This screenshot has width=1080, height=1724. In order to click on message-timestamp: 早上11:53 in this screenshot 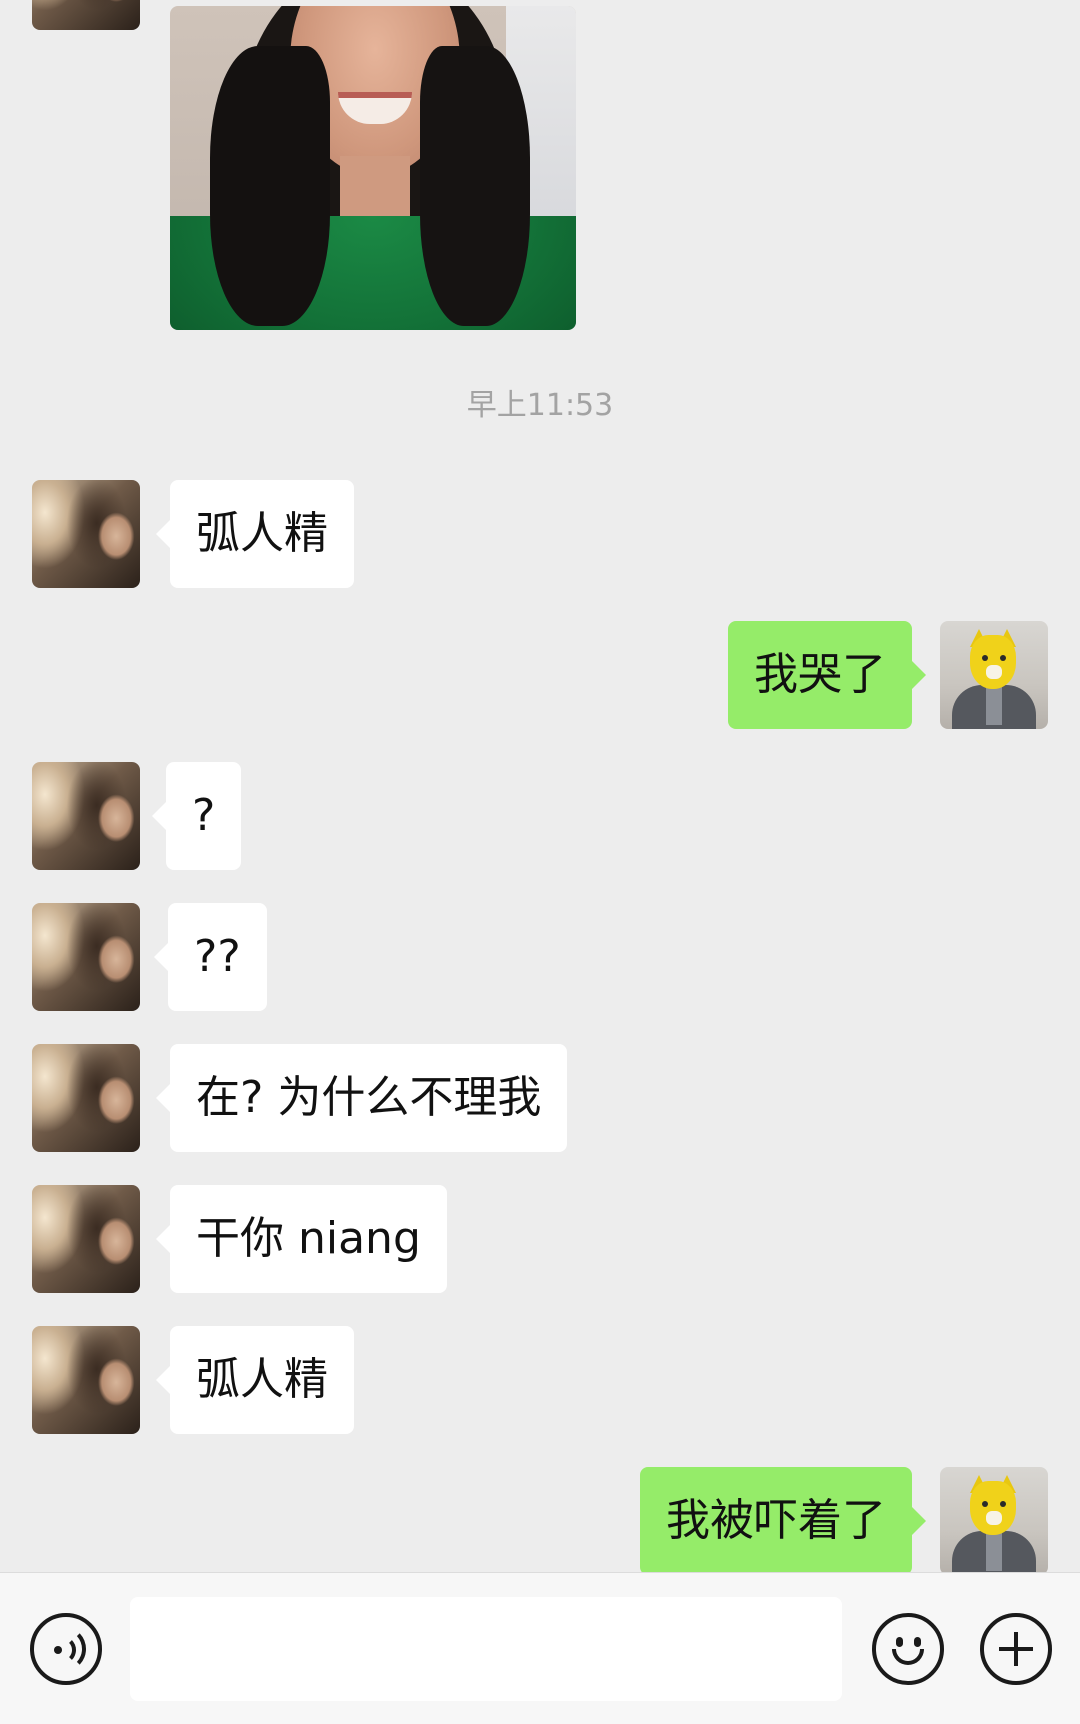, I will do `click(540, 405)`.